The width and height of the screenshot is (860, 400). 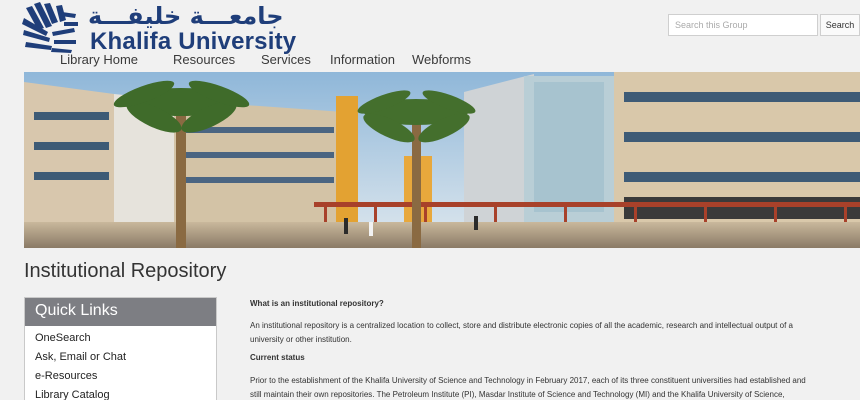 I want to click on university-logo: جامعـــة خليفـــة Khalifa University, so click(x=159, y=28).